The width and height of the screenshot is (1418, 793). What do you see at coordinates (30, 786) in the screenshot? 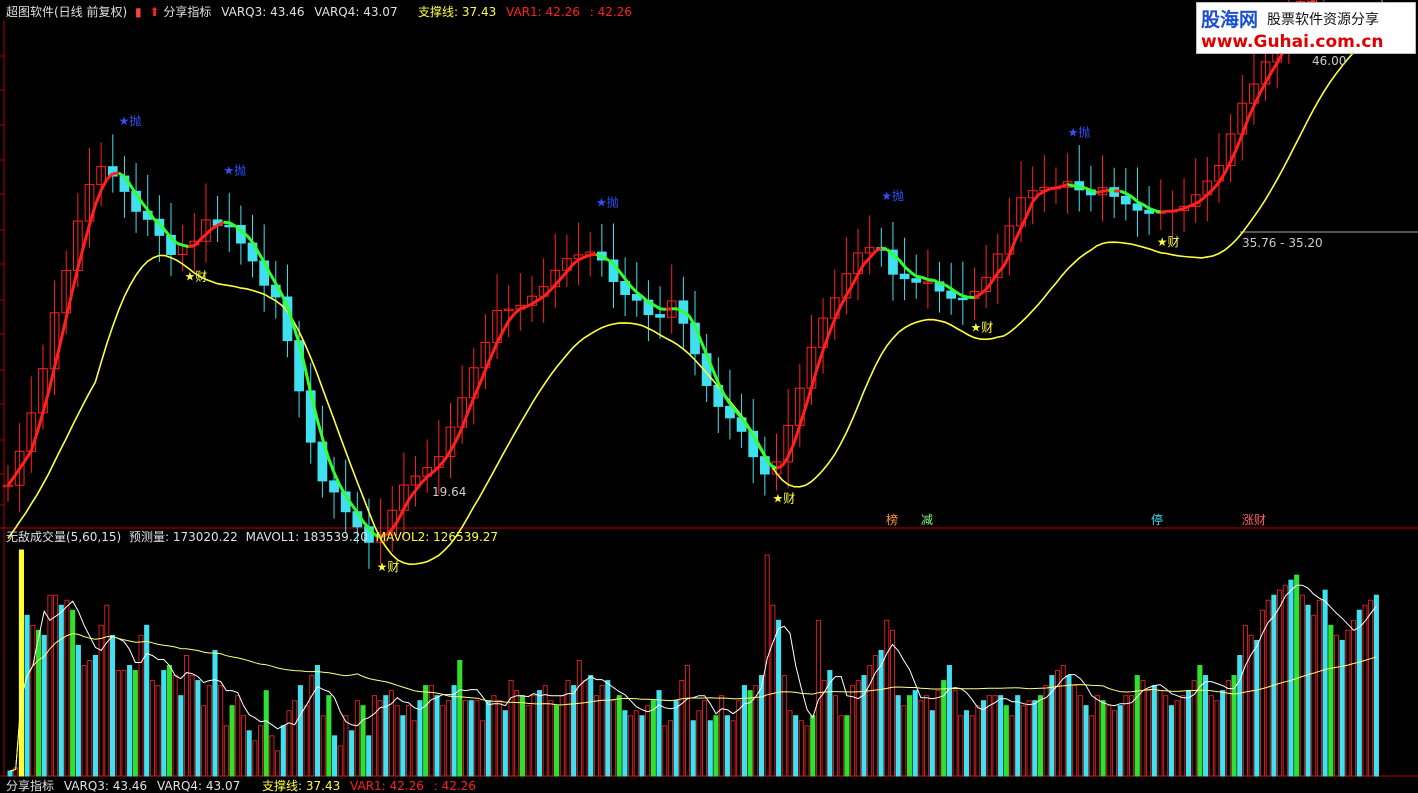
I see `header-bottom-indicator: 分享指标` at bounding box center [30, 786].